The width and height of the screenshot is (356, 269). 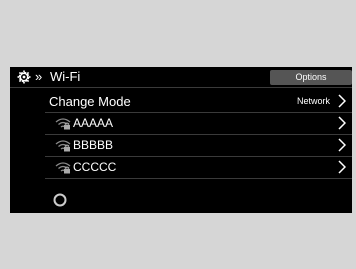 I want to click on change-mode-value: Network, so click(x=313, y=101).